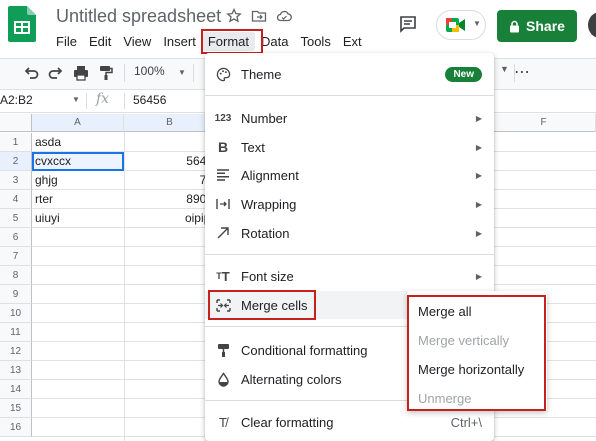 This screenshot has height=441, width=596. Describe the element at coordinates (223, 118) in the screenshot. I see `number-format-icon: 123` at that location.